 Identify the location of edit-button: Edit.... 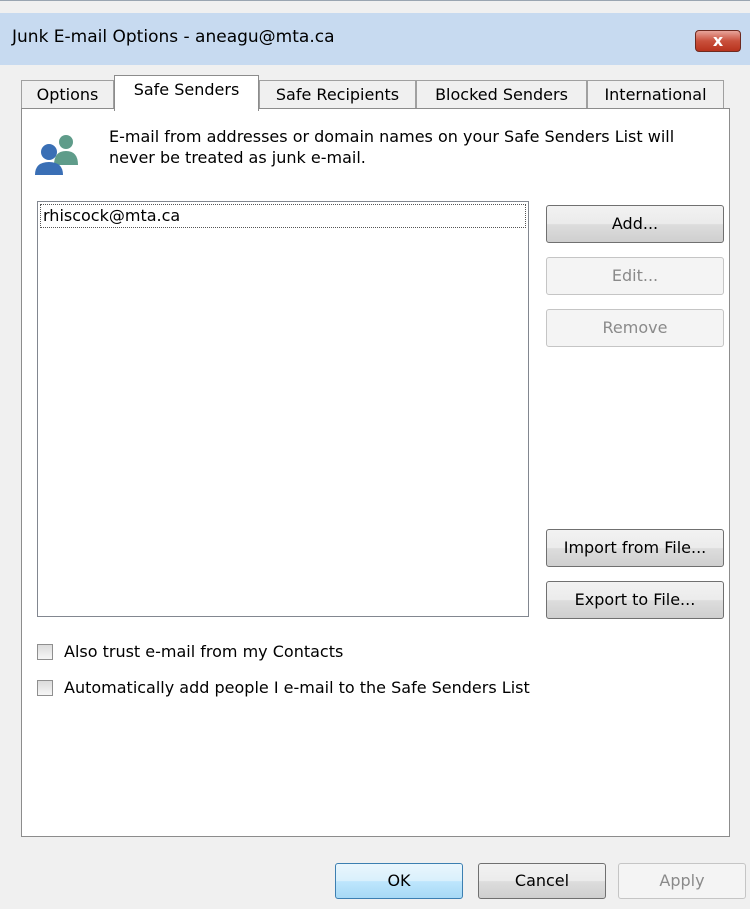
(635, 276).